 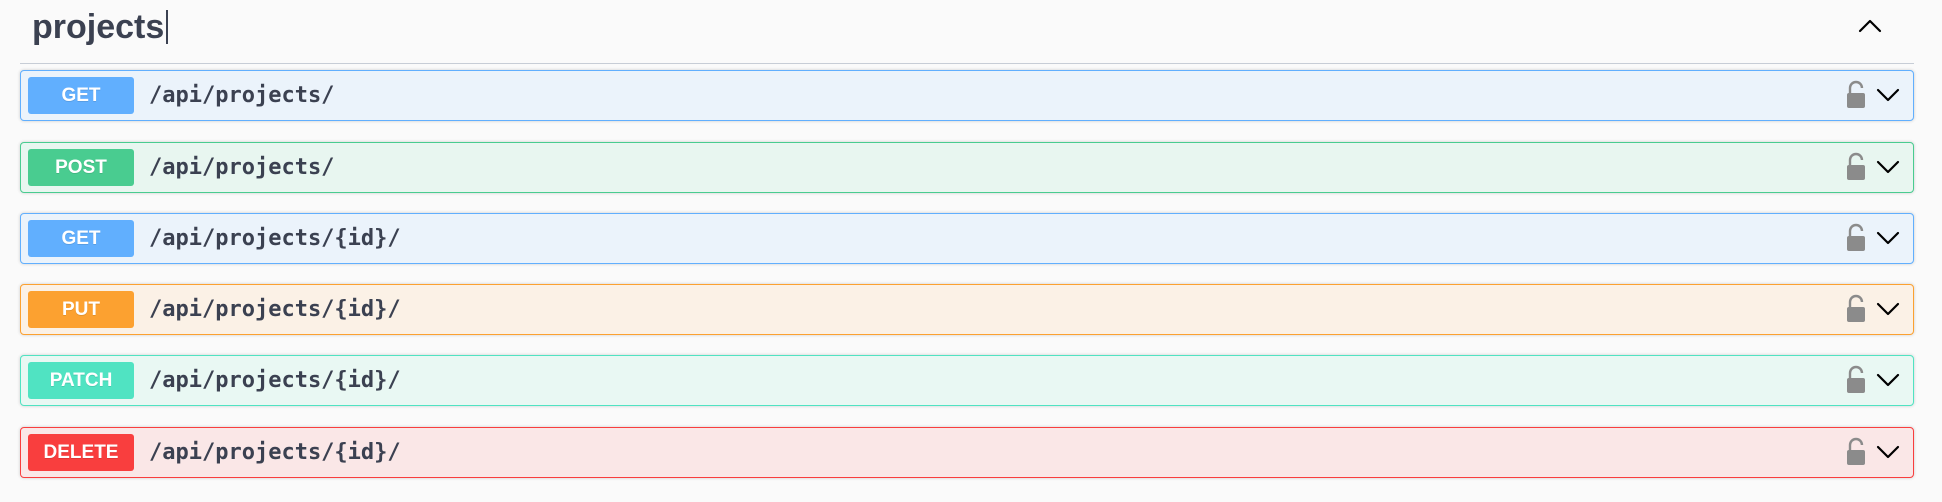 I want to click on method-badge: PATCH, so click(x=81, y=380).